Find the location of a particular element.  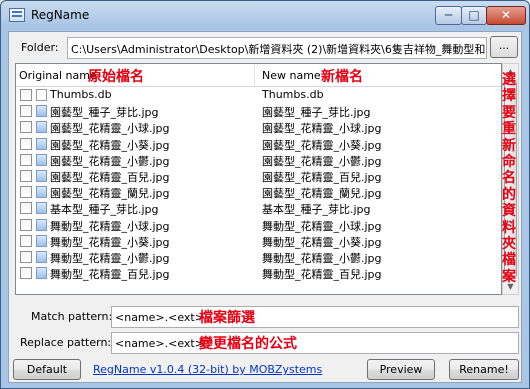

list-item: 園藝型_種子_芽比.jpg 園藝型_種子_芽比.jpg is located at coordinates (258, 111).